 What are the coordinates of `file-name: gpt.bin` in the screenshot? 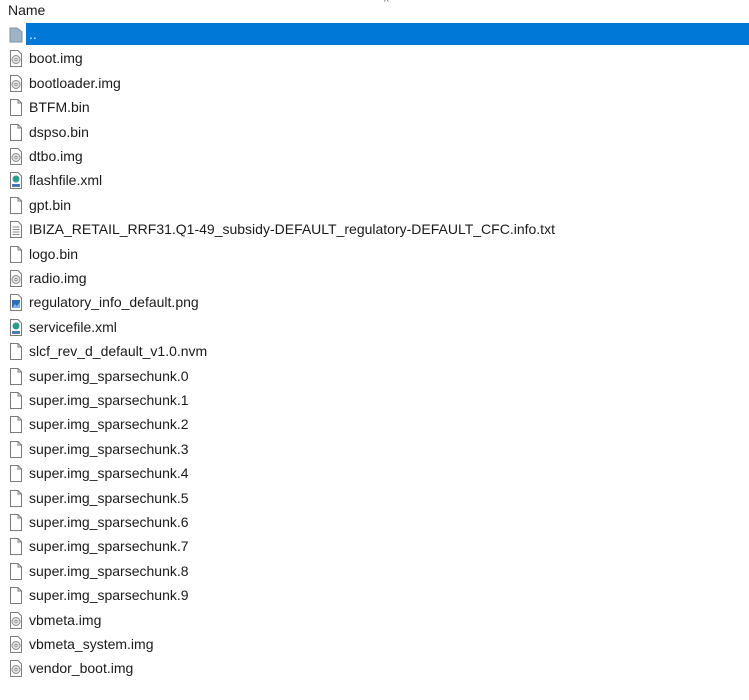 It's located at (50, 204).